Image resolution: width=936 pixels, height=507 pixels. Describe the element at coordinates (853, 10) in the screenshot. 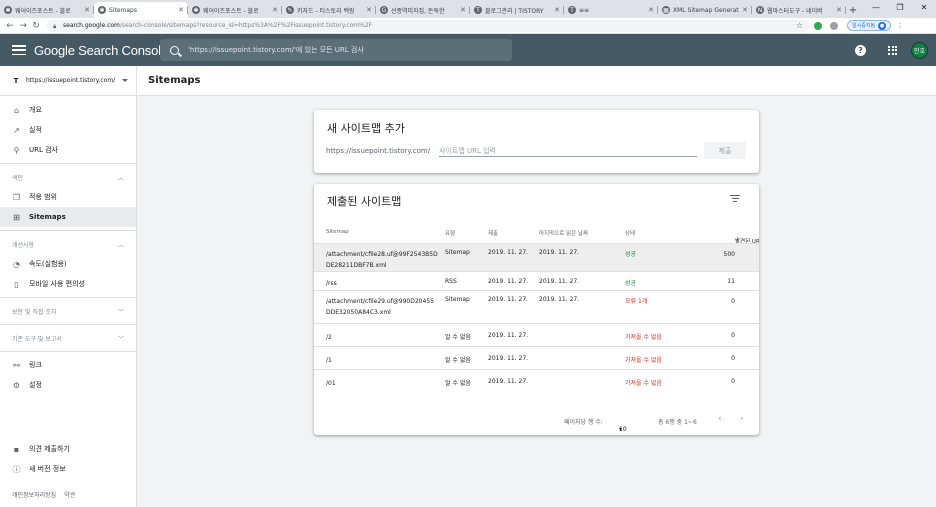

I see `new-tab-button: +` at that location.